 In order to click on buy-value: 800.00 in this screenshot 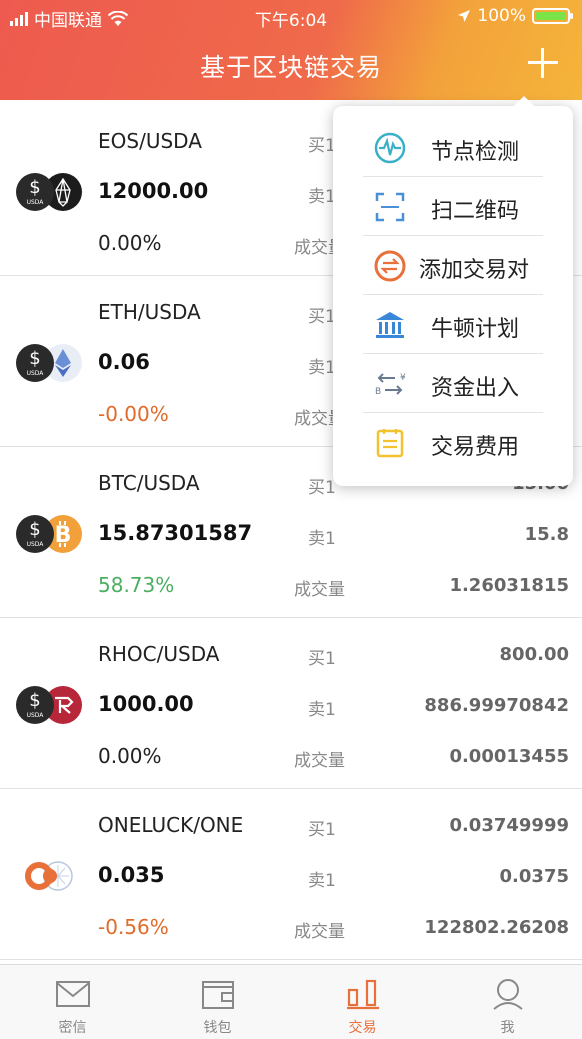, I will do `click(534, 654)`.